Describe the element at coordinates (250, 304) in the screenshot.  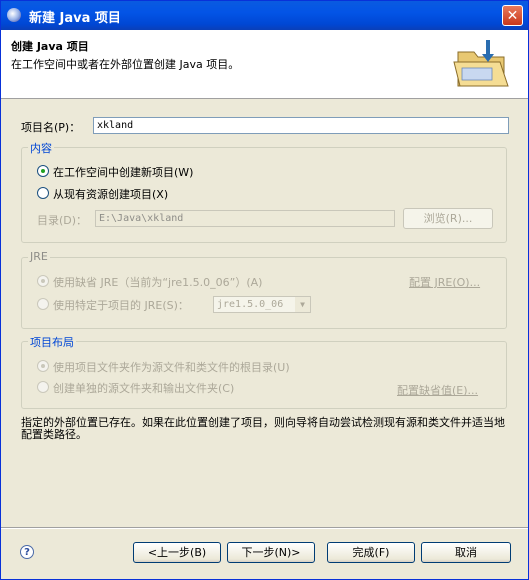
I see `jre-select-value: jre1.5.0_06` at that location.